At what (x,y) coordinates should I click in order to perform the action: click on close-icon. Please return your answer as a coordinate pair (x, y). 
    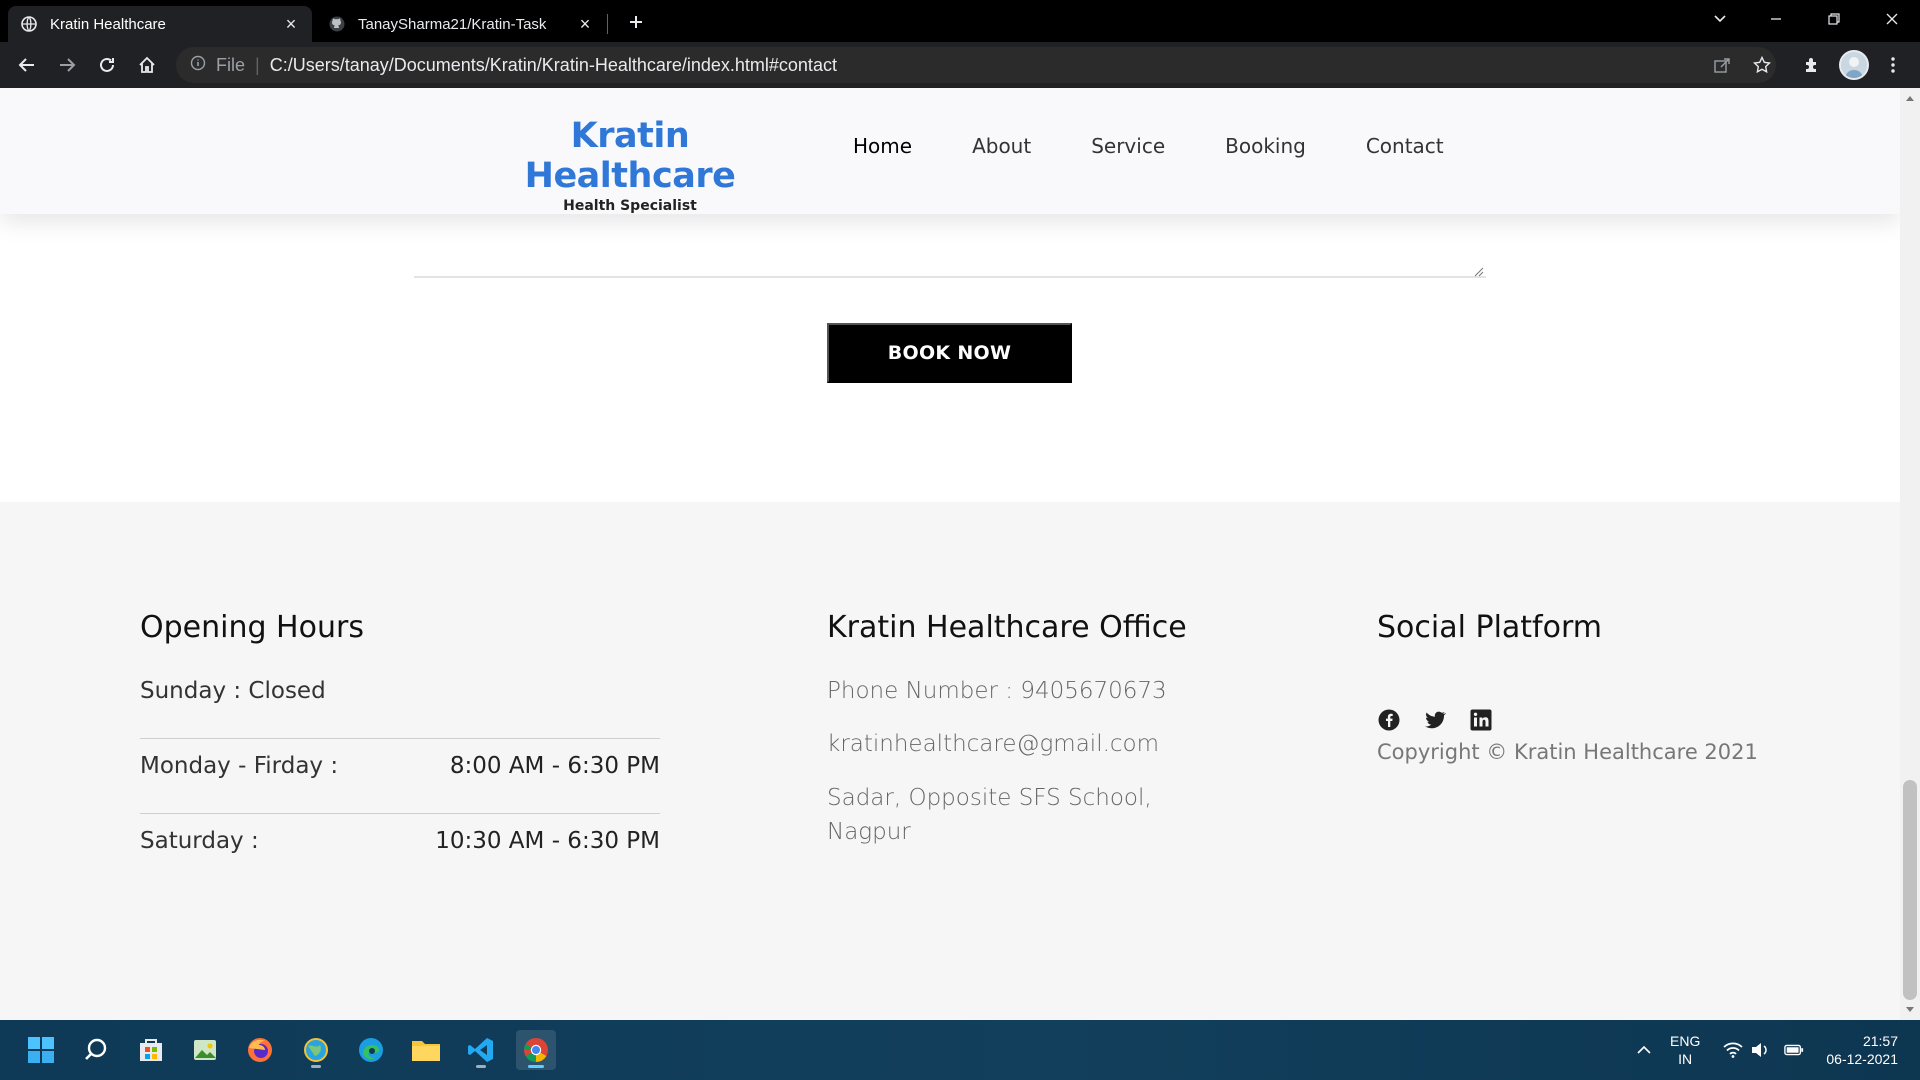
    Looking at the image, I should click on (1892, 19).